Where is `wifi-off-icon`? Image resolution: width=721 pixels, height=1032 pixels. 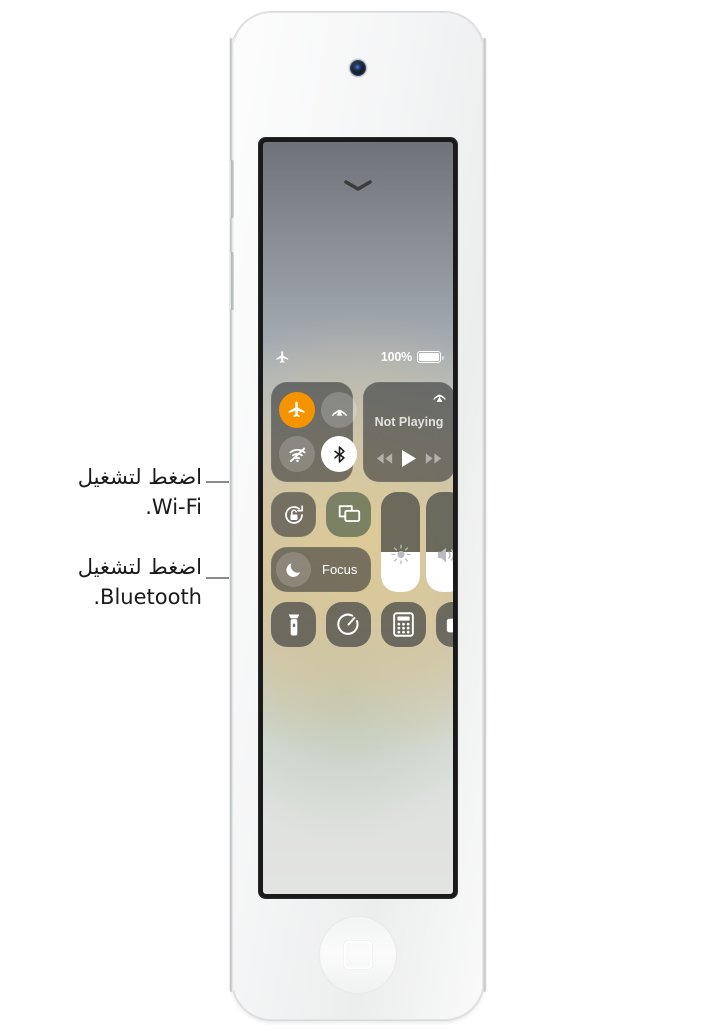
wifi-off-icon is located at coordinates (297, 454).